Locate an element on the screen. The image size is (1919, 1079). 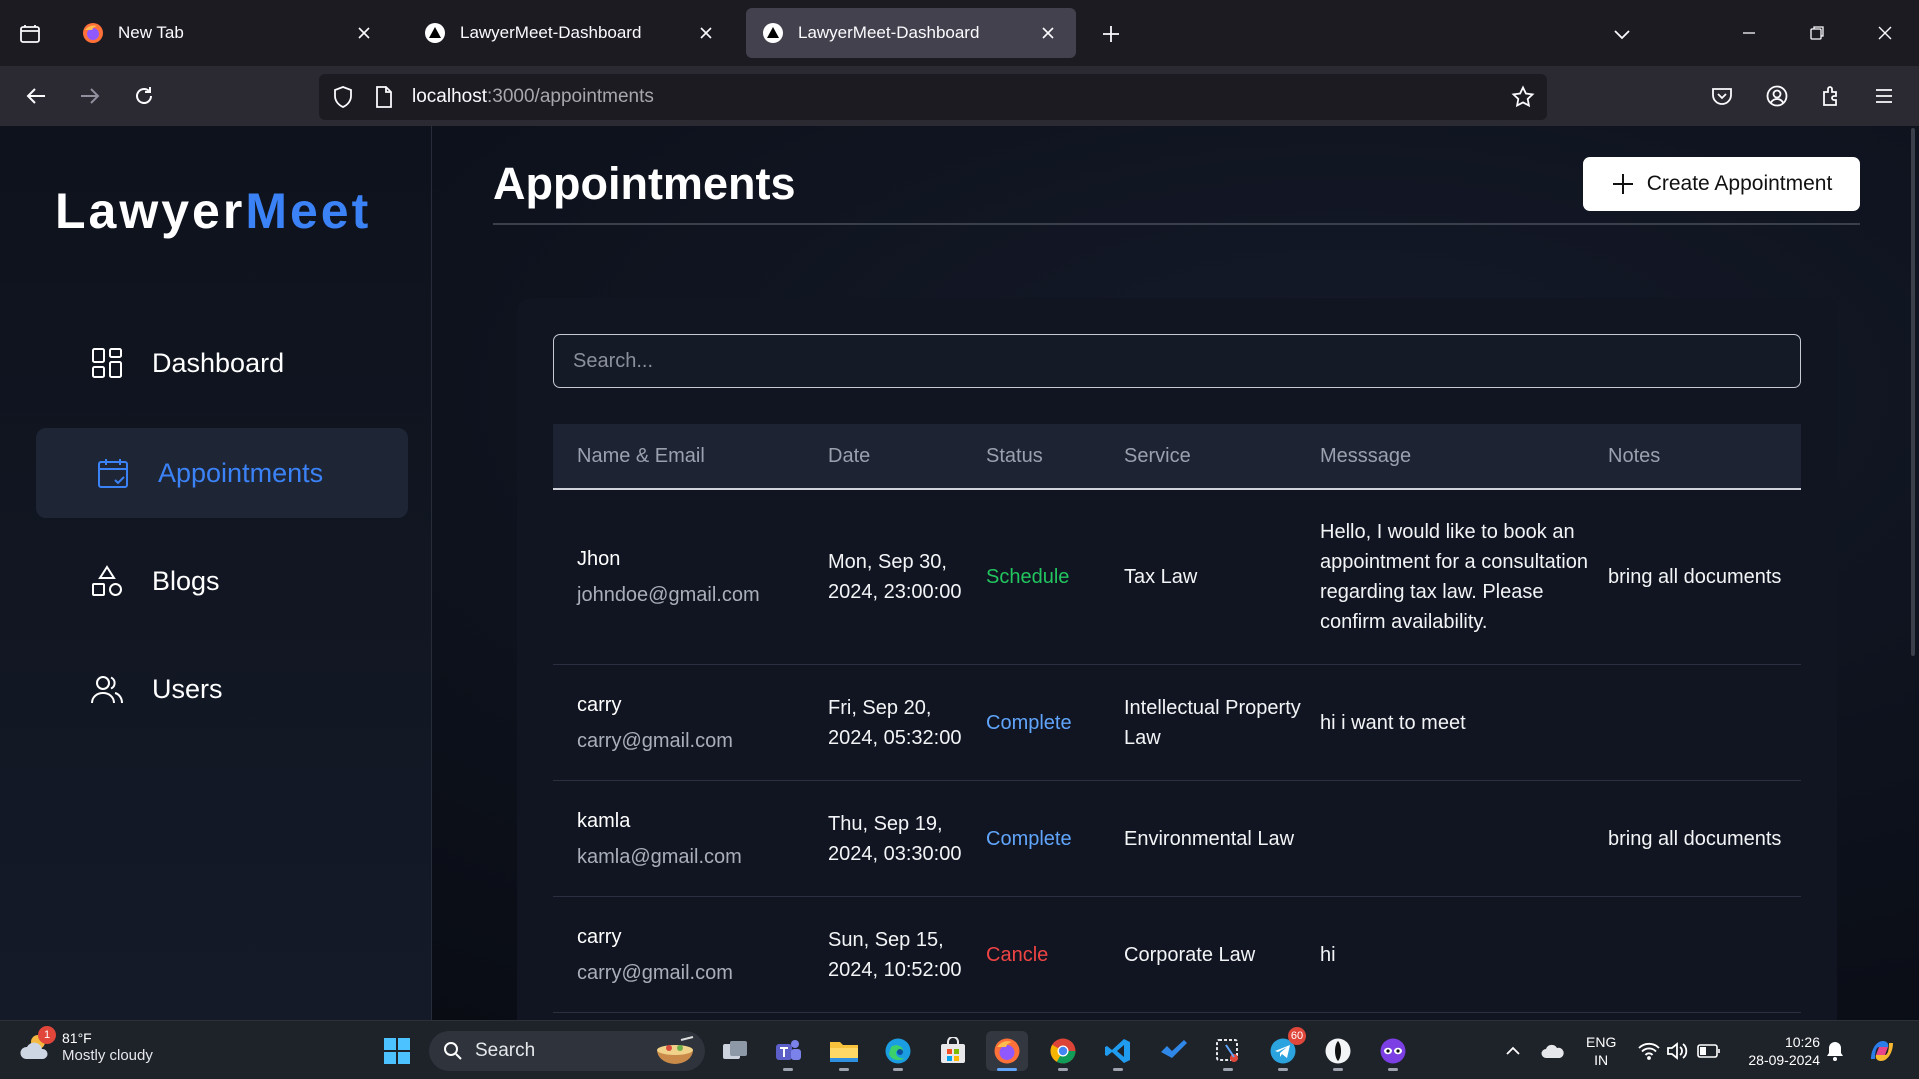
create-appointment-label: Create Appointment is located at coordinates (1739, 183).